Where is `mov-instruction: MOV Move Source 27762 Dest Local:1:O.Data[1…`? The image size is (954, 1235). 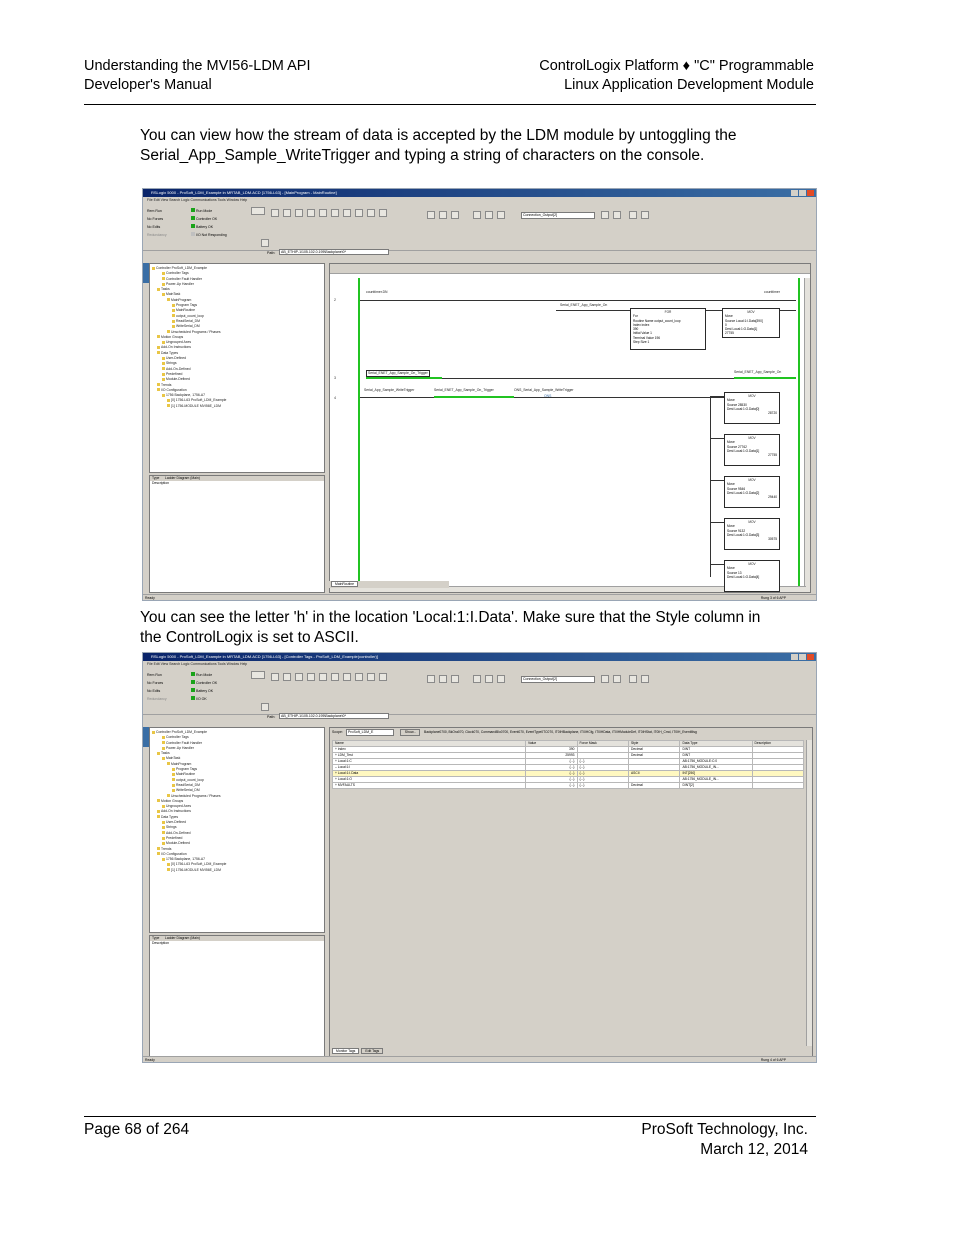
mov-instruction: MOV Move Source 27762 Dest Local:1:O.Data[1… is located at coordinates (752, 450).